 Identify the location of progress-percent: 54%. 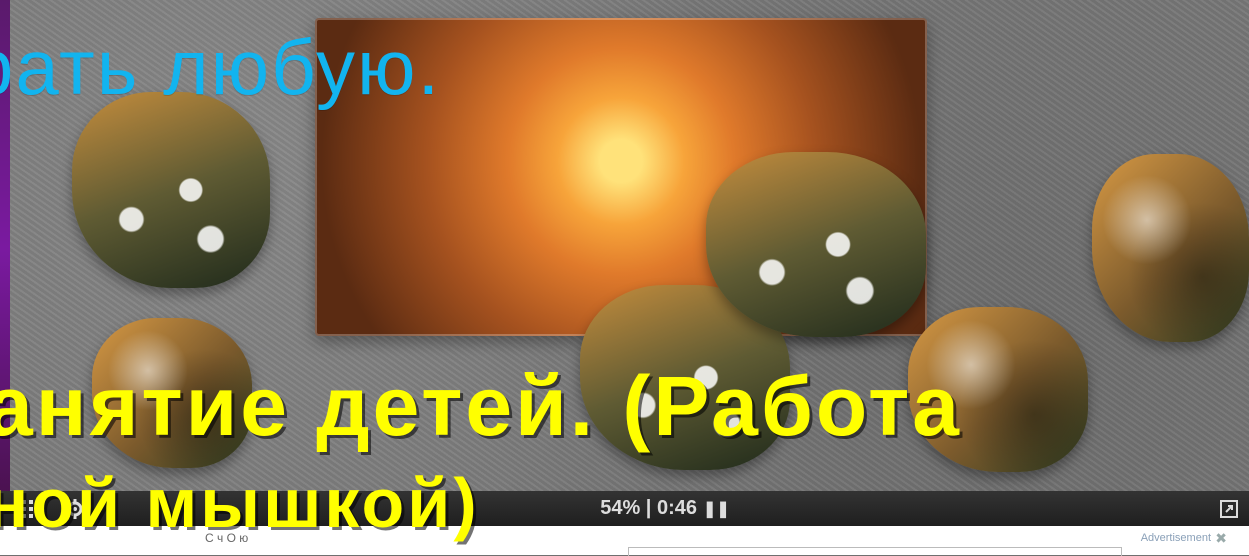
(620, 508).